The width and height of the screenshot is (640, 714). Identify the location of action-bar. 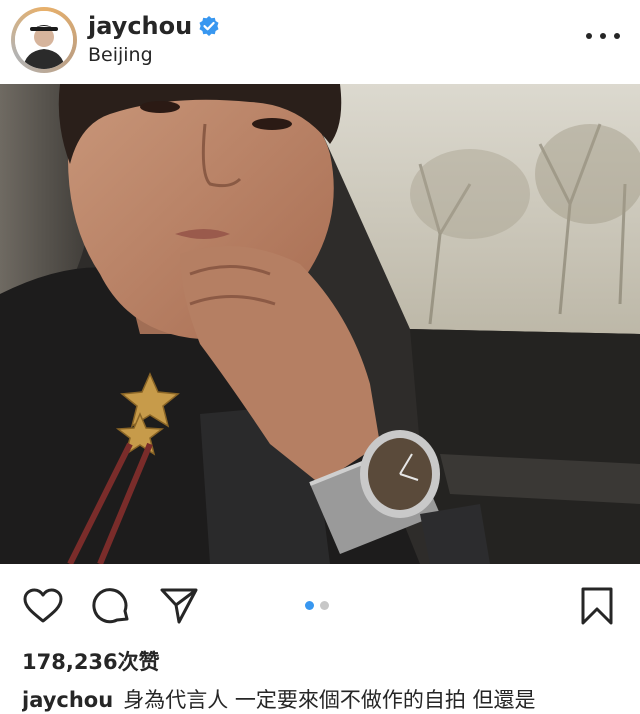
(320, 604).